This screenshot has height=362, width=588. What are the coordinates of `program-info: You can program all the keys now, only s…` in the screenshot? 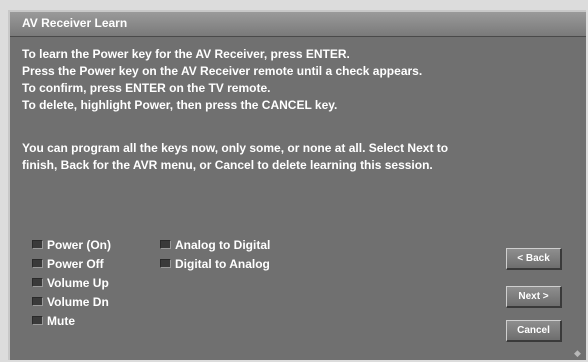 It's located at (302, 157).